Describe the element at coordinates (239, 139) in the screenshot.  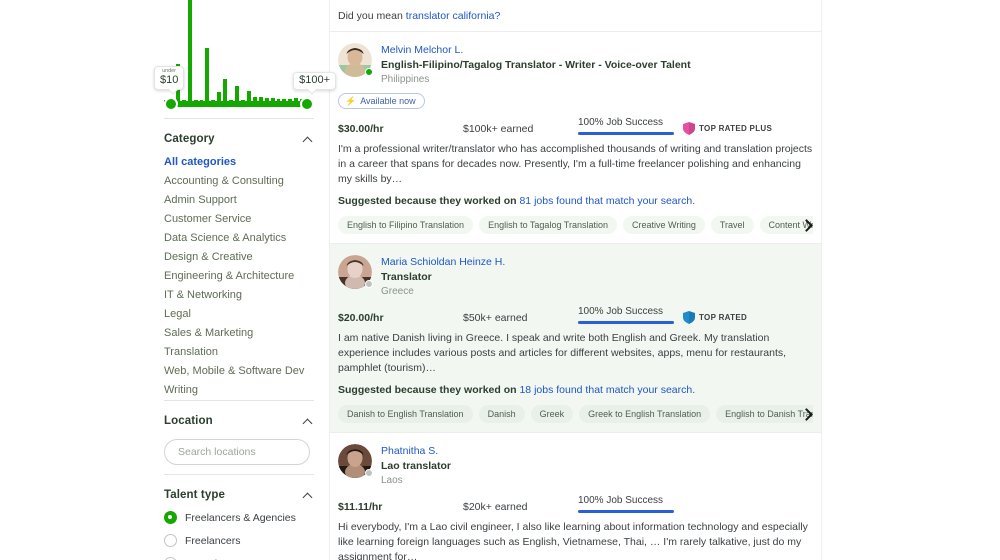
I see `category-facet-header: Category` at that location.